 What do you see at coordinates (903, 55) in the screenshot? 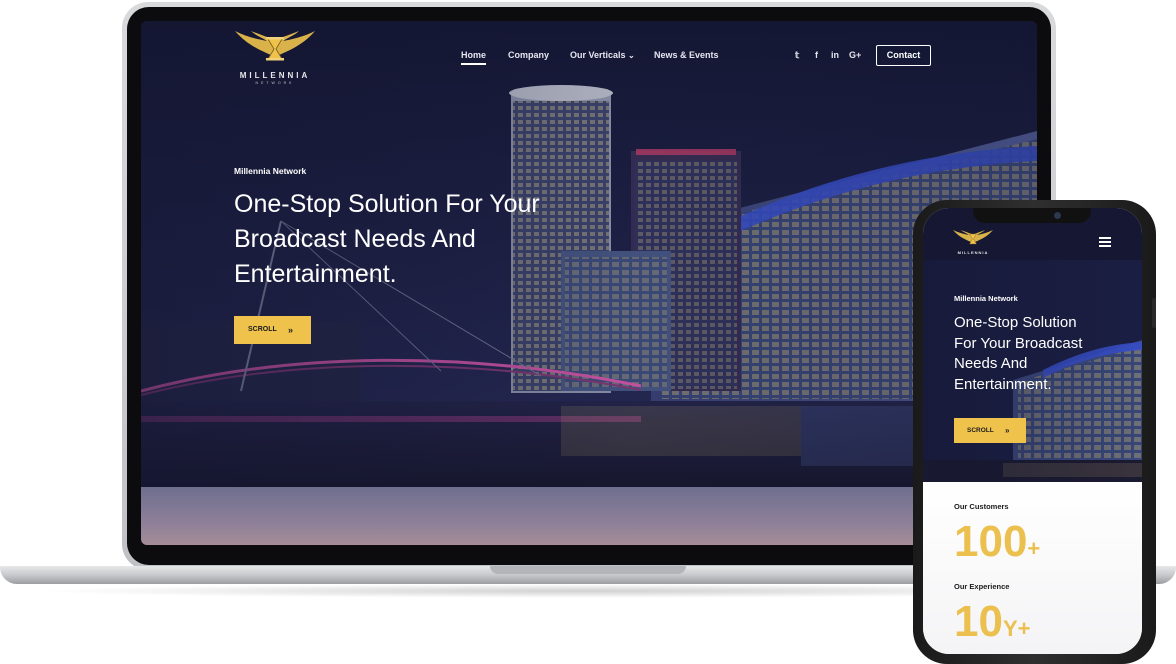
I see `contact-button: Contact` at bounding box center [903, 55].